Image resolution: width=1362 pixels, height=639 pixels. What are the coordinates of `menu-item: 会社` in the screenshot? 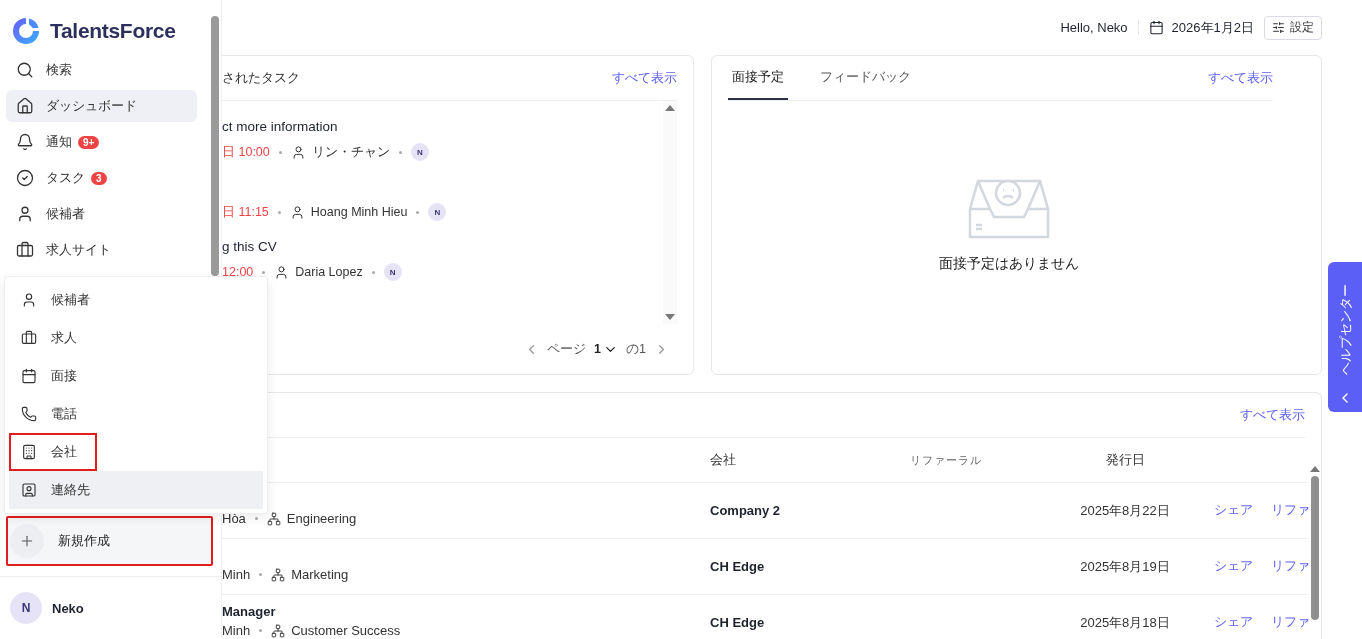 It's located at (53, 452).